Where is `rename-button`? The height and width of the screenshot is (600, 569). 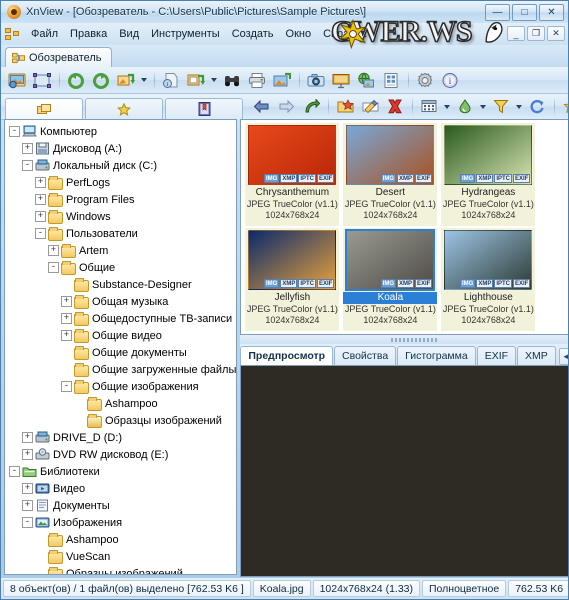
rename-button is located at coordinates (370, 106).